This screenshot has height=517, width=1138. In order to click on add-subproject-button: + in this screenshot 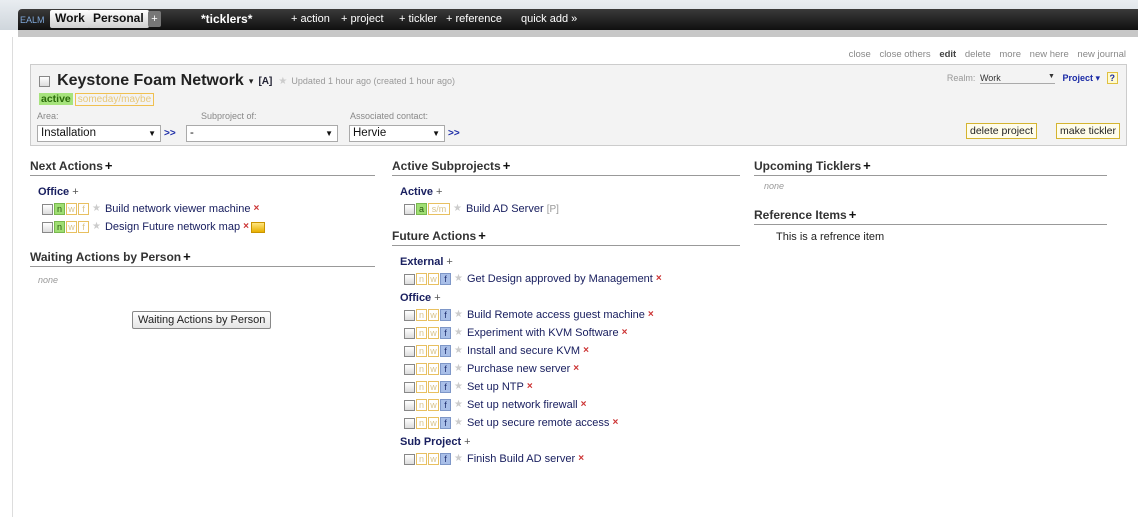, I will do `click(507, 165)`.